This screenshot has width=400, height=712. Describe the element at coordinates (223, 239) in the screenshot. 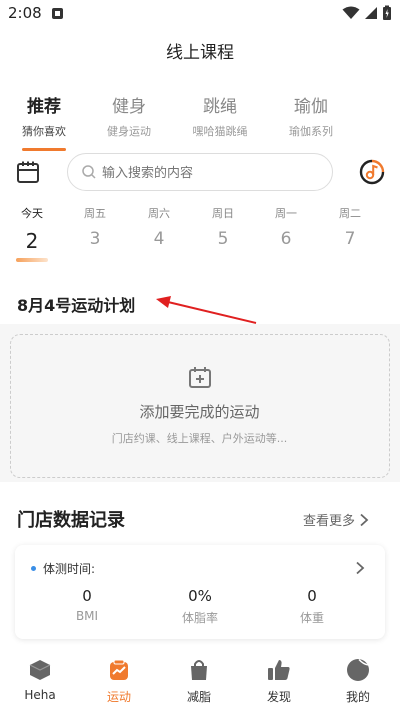

I see `day-number: 5` at that location.